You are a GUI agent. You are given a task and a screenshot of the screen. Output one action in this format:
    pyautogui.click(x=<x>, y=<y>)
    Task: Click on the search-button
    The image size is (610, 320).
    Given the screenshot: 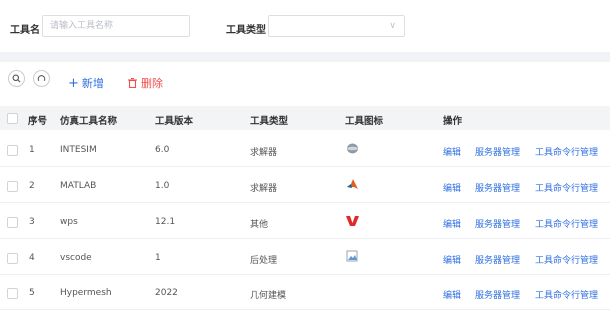 What is the action you would take?
    pyautogui.click(x=16, y=78)
    